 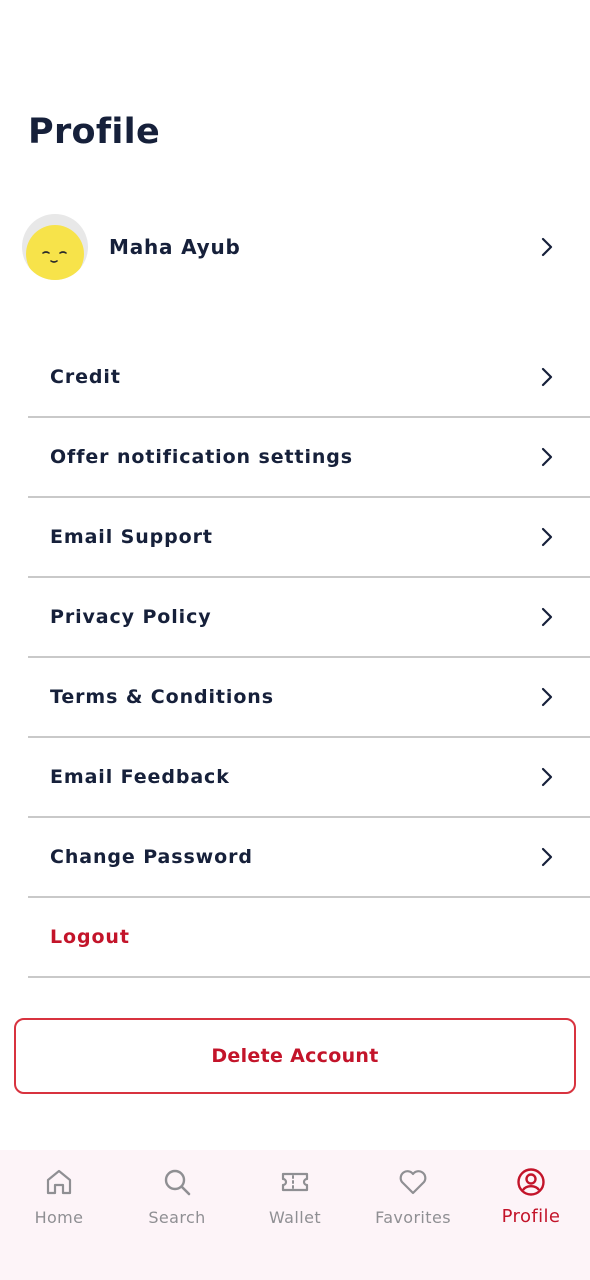 I want to click on tab-profile: Profile, so click(x=531, y=1215).